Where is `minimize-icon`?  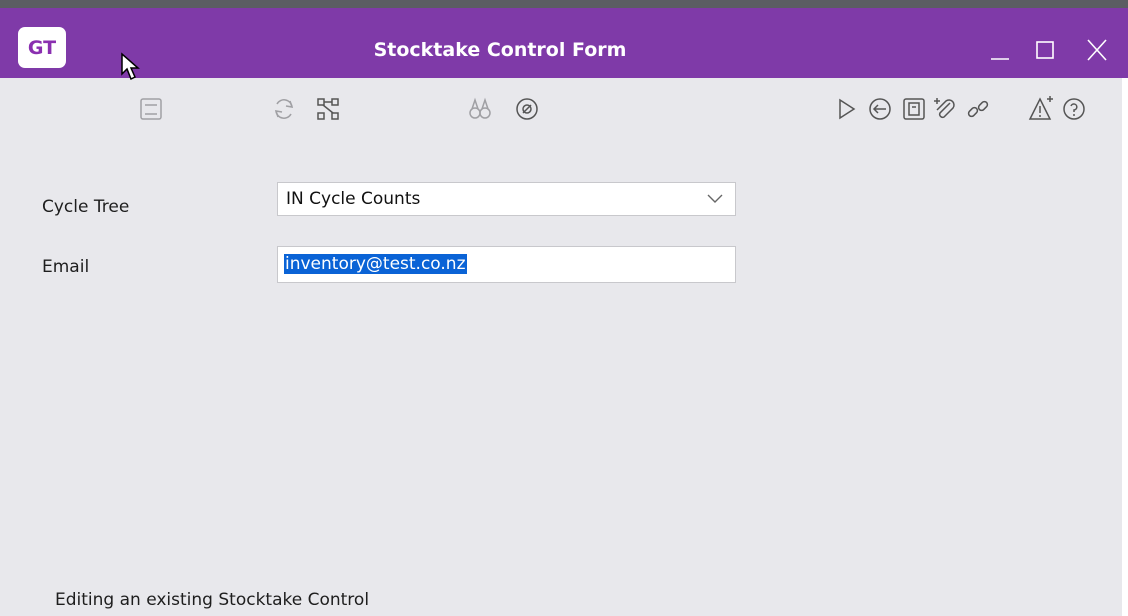 minimize-icon is located at coordinates (1000, 50).